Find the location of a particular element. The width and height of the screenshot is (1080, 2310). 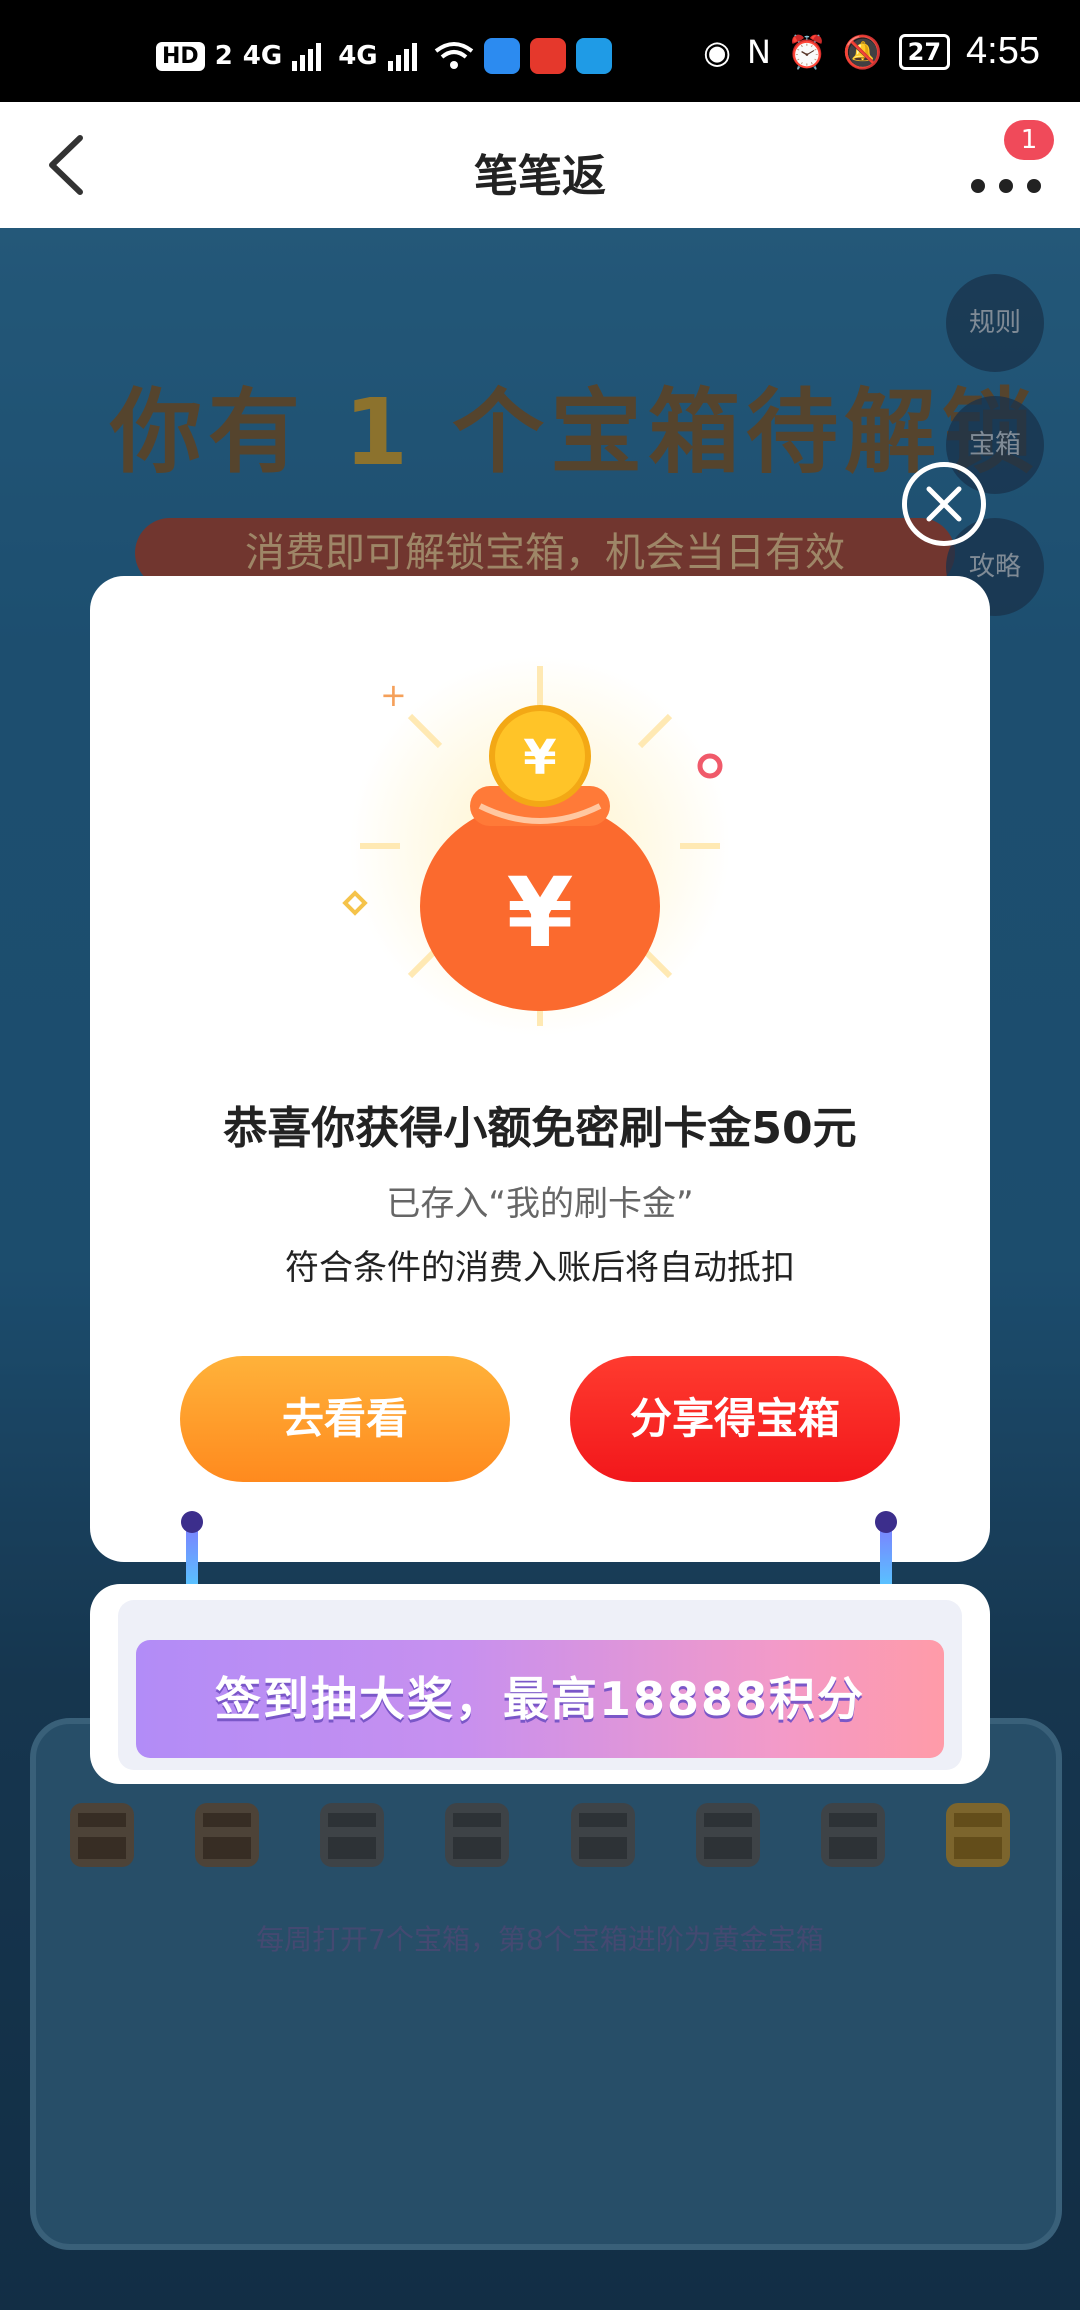

wifi-icon is located at coordinates (453, 55).